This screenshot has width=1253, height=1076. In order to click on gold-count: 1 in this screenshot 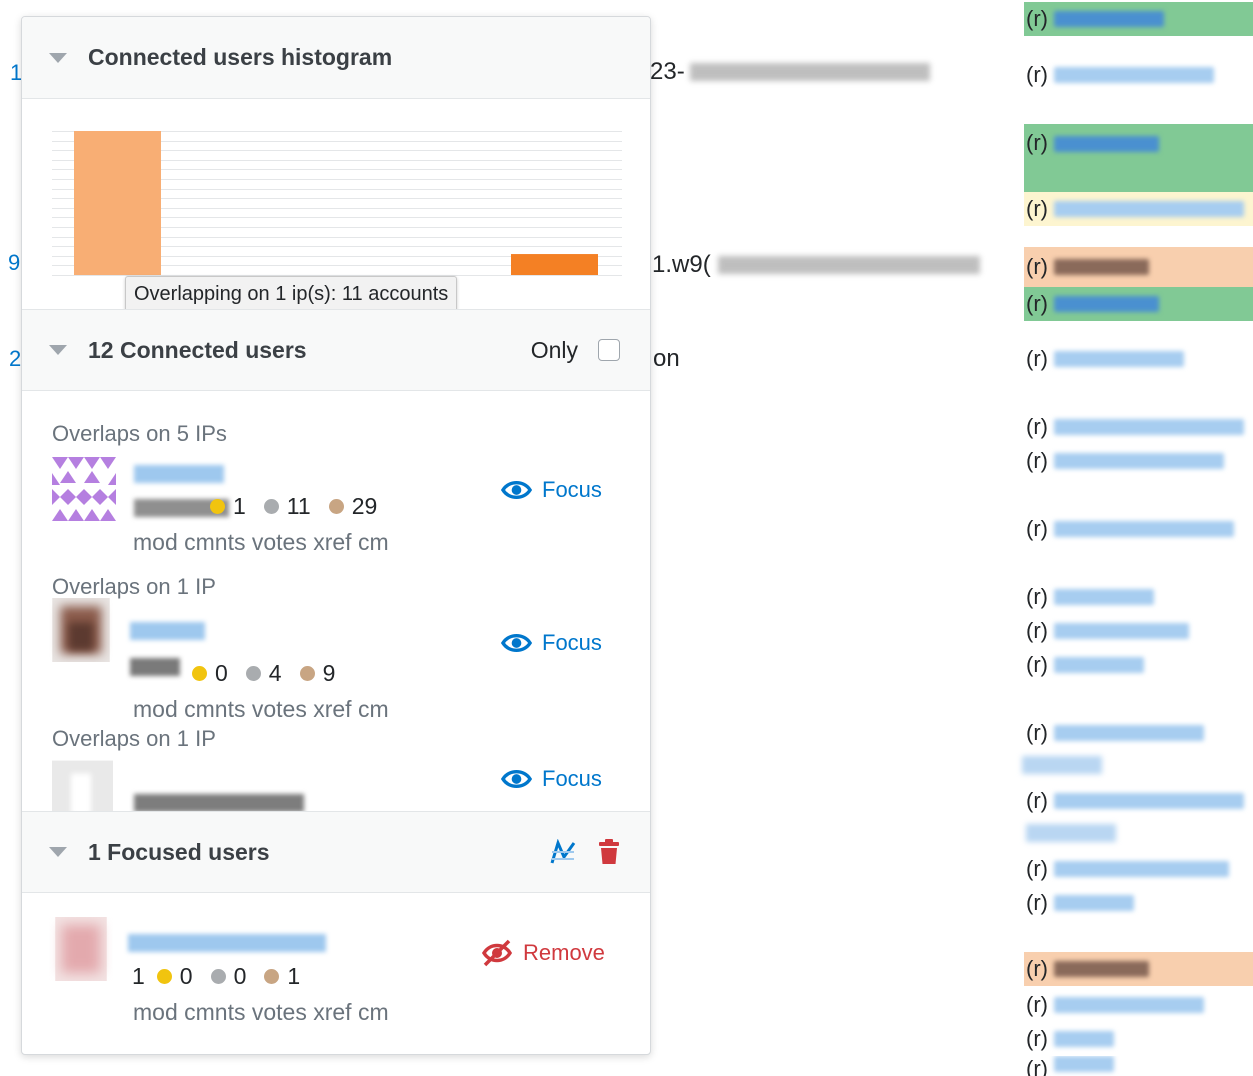, I will do `click(239, 506)`.